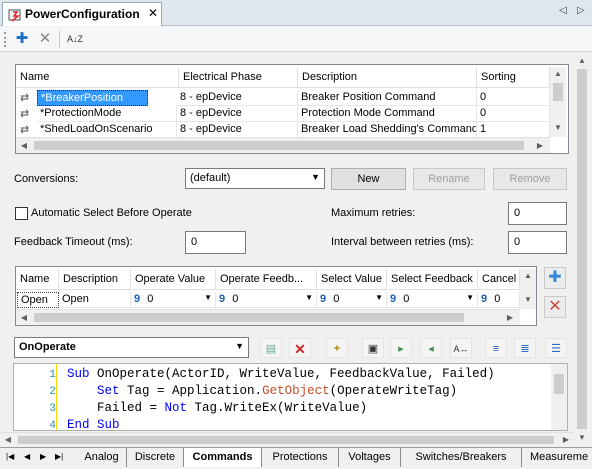 Image resolution: width=592 pixels, height=469 pixels. Describe the element at coordinates (555, 307) in the screenshot. I see `delete-operation-icon: ✕` at that location.